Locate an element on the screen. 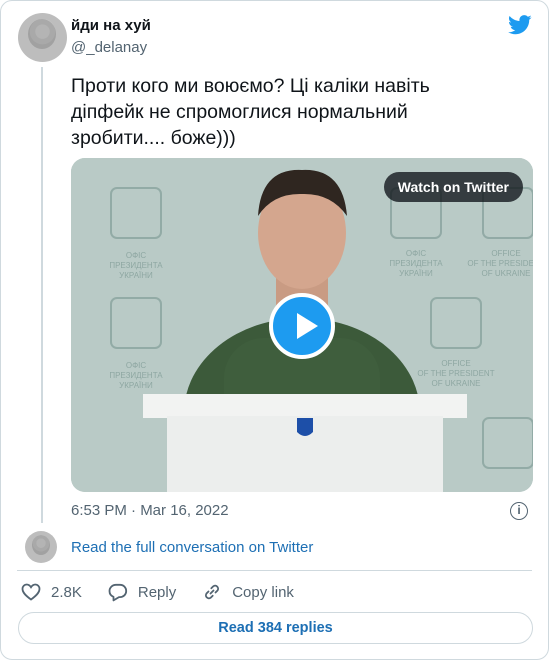 The width and height of the screenshot is (550, 660). author-avatar is located at coordinates (42, 37).